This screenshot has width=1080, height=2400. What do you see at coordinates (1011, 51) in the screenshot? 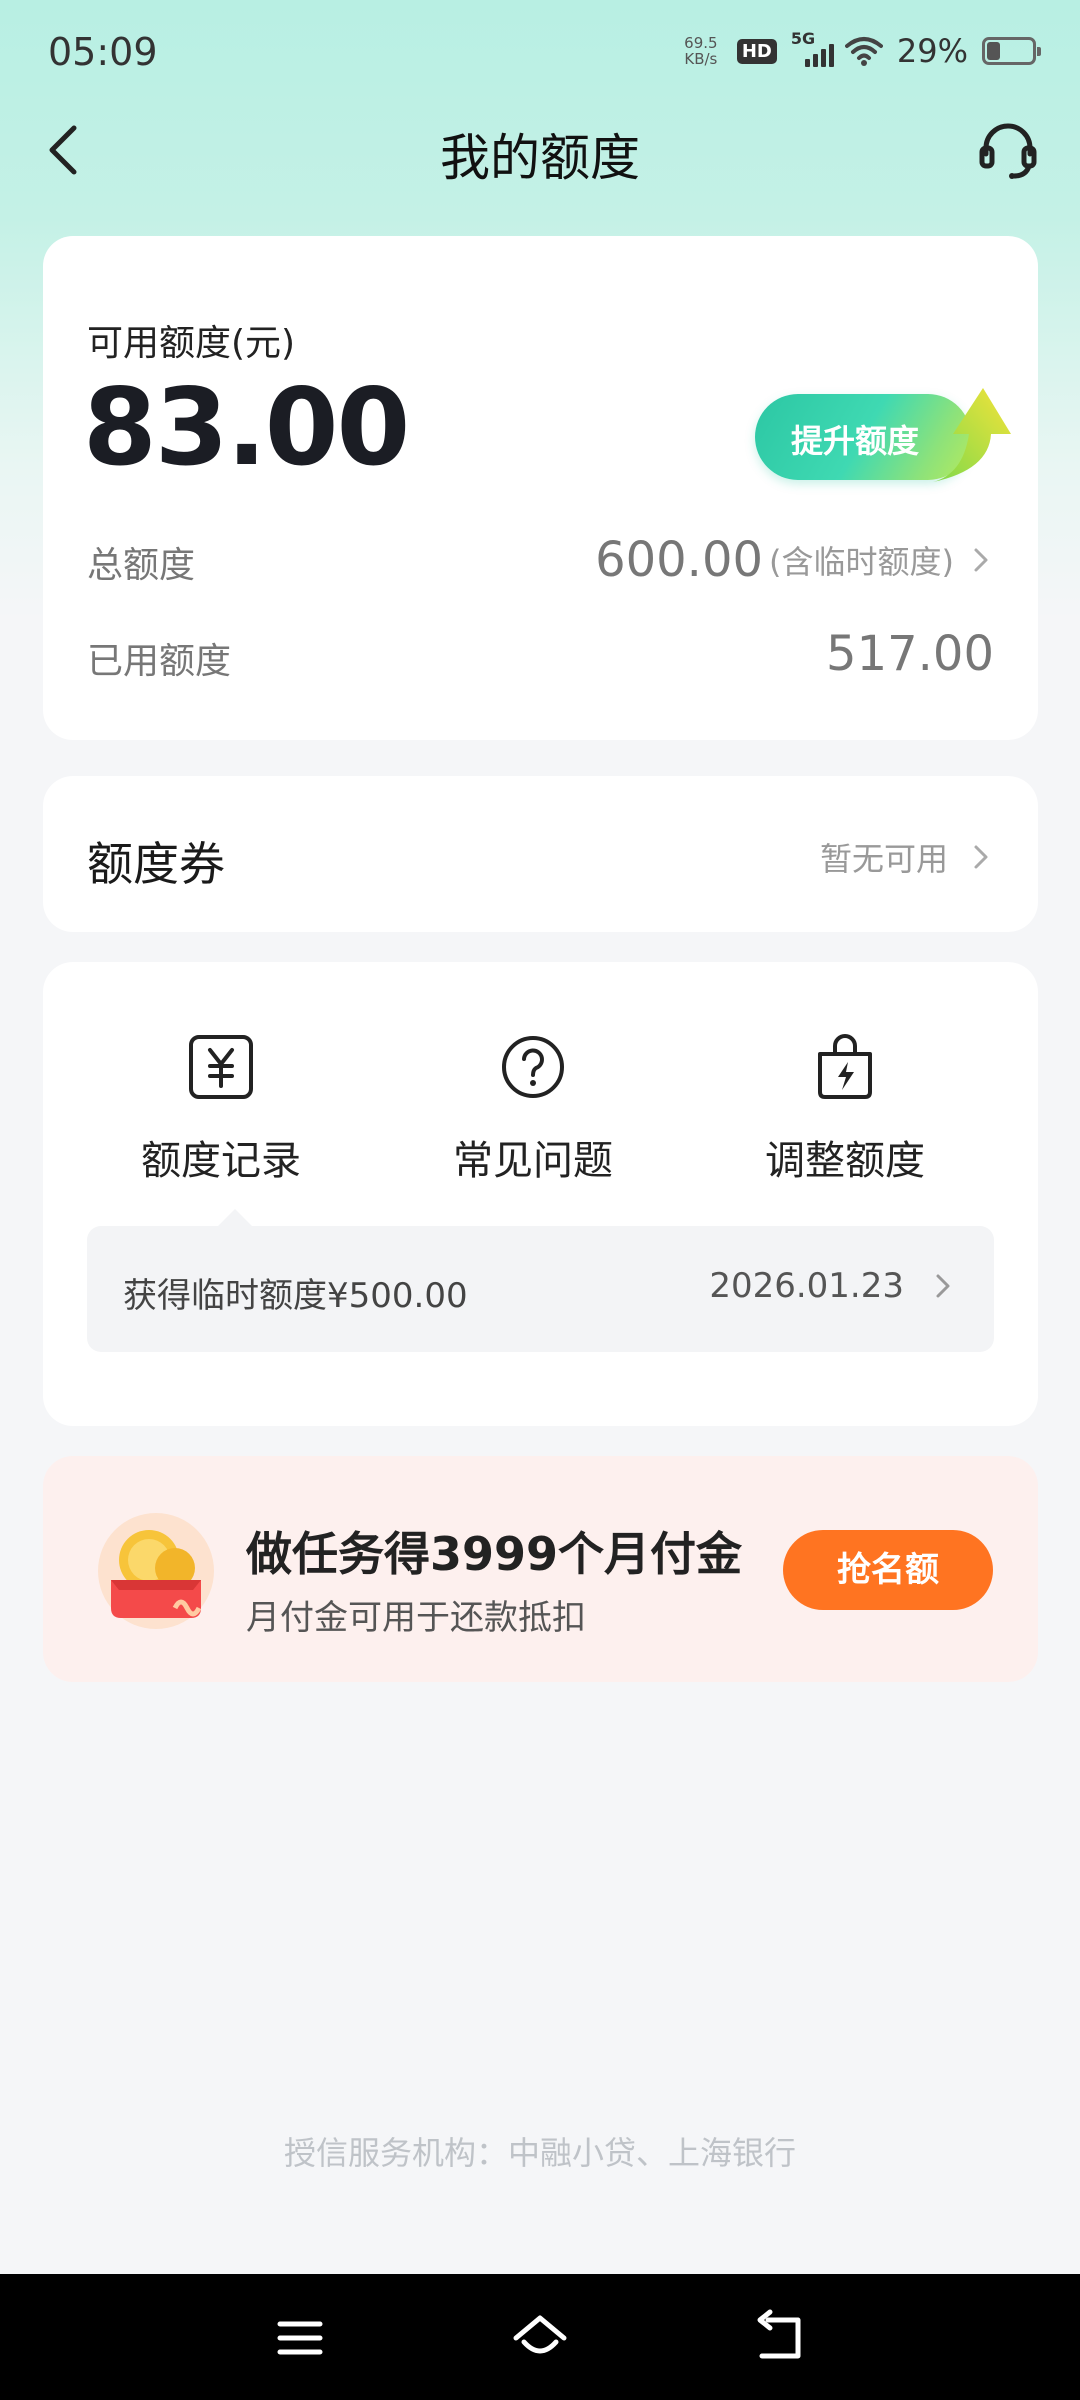
I see `battery-icon` at bounding box center [1011, 51].